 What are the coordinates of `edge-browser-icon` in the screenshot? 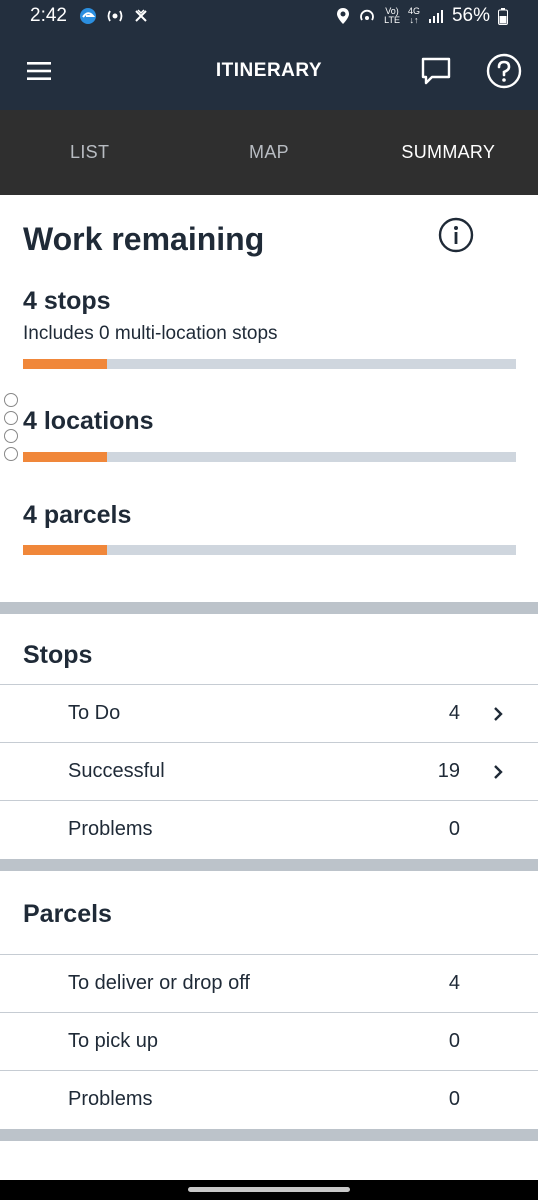 It's located at (87, 16).